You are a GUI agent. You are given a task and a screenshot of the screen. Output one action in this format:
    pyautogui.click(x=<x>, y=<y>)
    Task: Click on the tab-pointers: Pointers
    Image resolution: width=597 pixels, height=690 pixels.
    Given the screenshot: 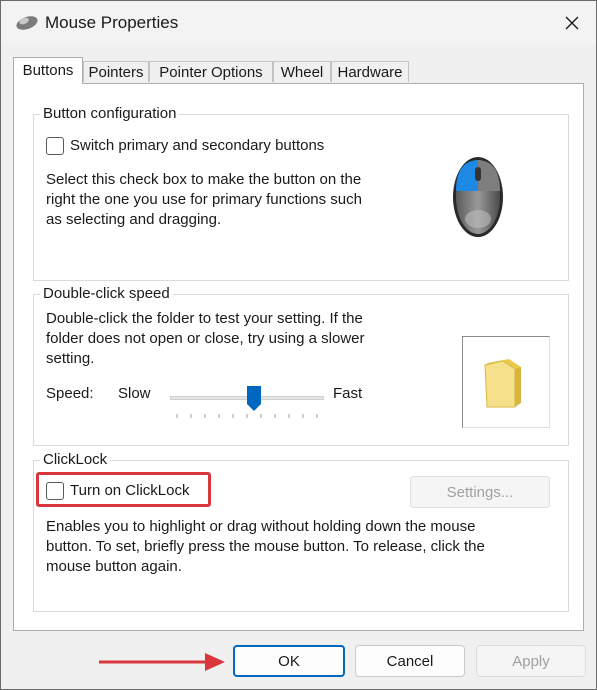 What is the action you would take?
    pyautogui.click(x=116, y=71)
    